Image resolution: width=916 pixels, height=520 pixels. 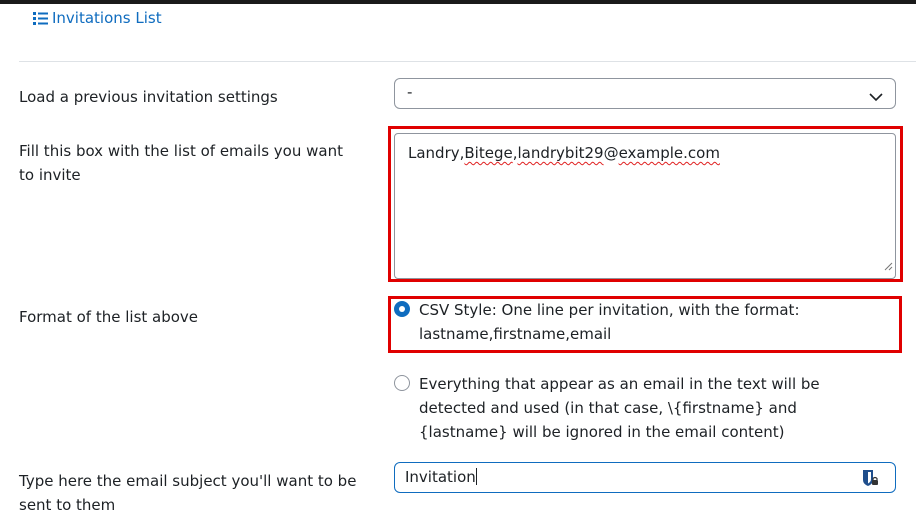 What do you see at coordinates (669, 153) in the screenshot?
I see `emails-text-misspelled: example.com` at bounding box center [669, 153].